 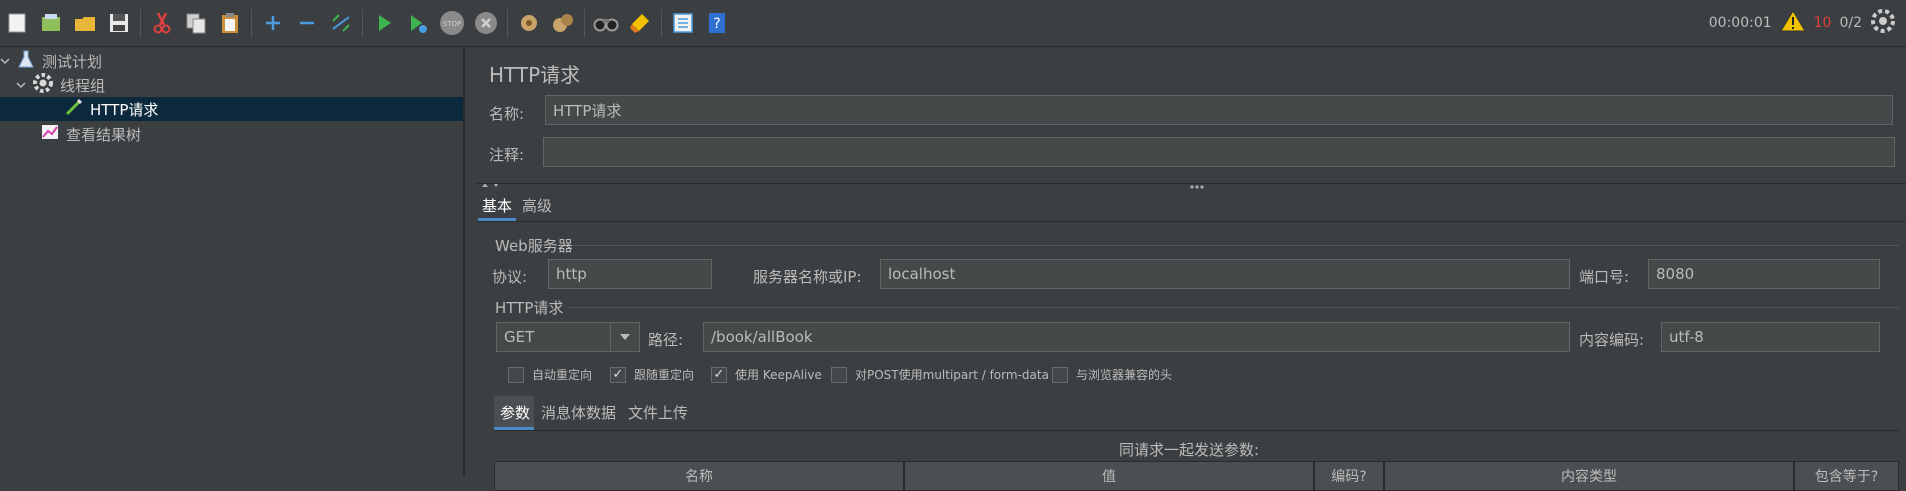 What do you see at coordinates (124, 109) in the screenshot?
I see `tree-item-label: HTTP请求` at bounding box center [124, 109].